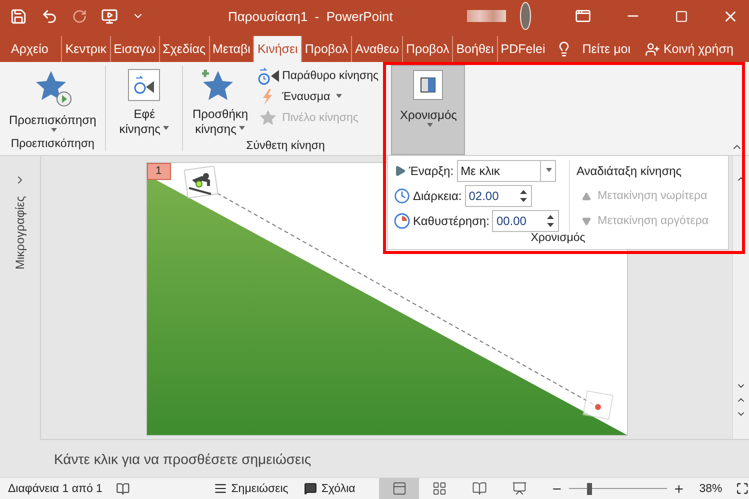 This screenshot has width=749, height=499. Describe the element at coordinates (158, 171) in the screenshot. I see `animation-number-tag: 1` at that location.